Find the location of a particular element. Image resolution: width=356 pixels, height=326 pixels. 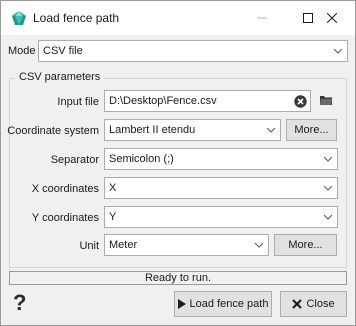

app-icon is located at coordinates (19, 18).